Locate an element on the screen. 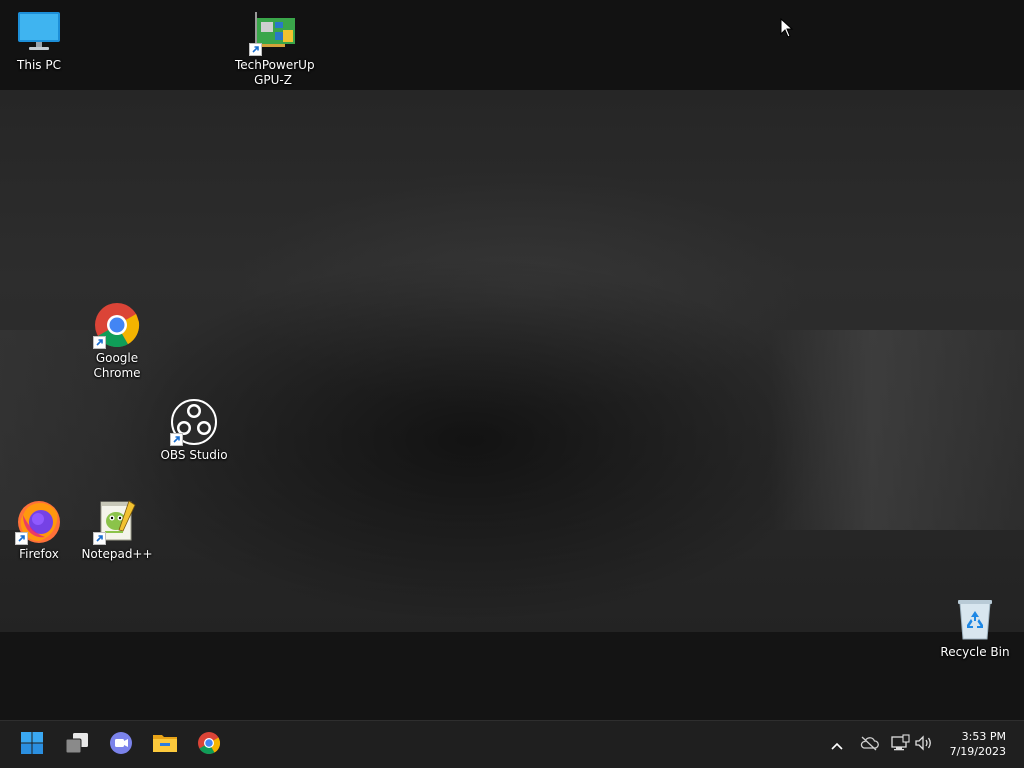 This screenshot has height=768, width=1024. taskbar-chrome-button is located at coordinates (209, 745).